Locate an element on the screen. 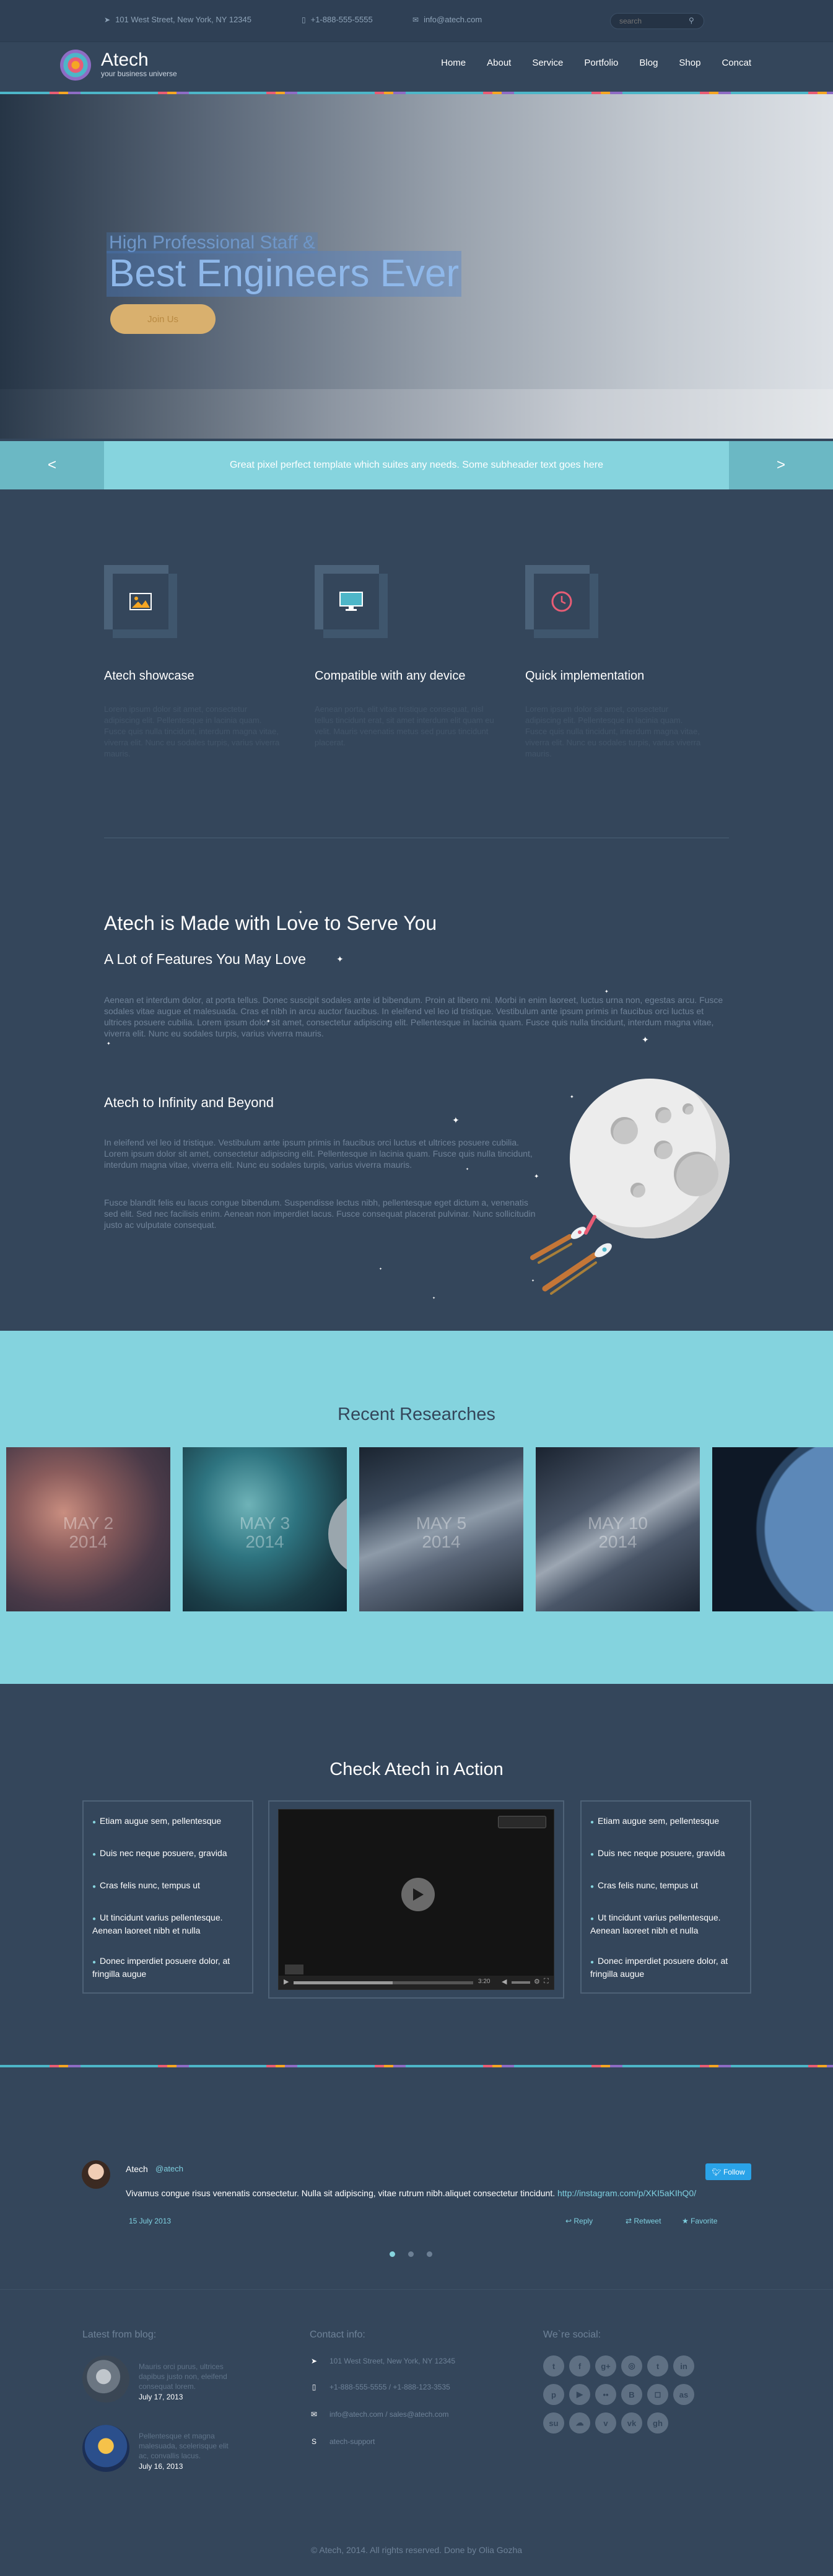 The height and width of the screenshot is (2576, 833). pinterest-icon: p is located at coordinates (553, 2394).